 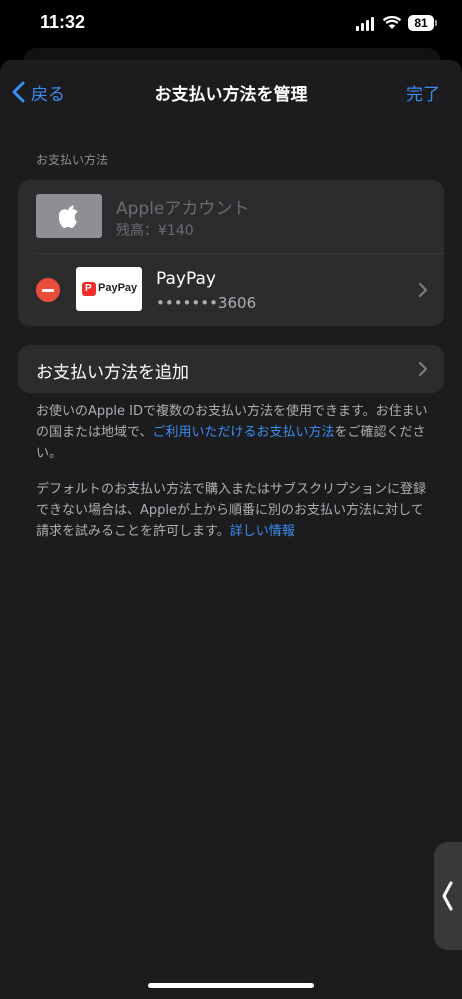 What do you see at coordinates (423, 92) in the screenshot?
I see `done-button: 完了` at bounding box center [423, 92].